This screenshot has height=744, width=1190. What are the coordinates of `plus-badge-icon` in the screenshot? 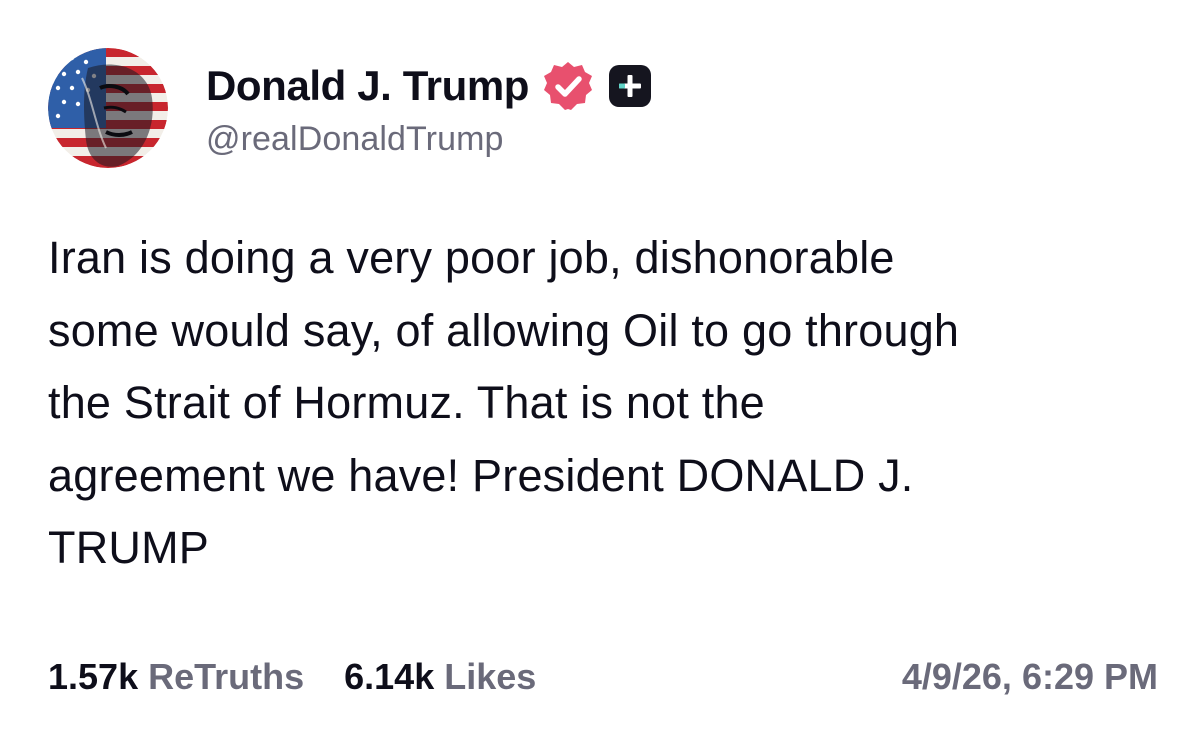 It's located at (630, 85).